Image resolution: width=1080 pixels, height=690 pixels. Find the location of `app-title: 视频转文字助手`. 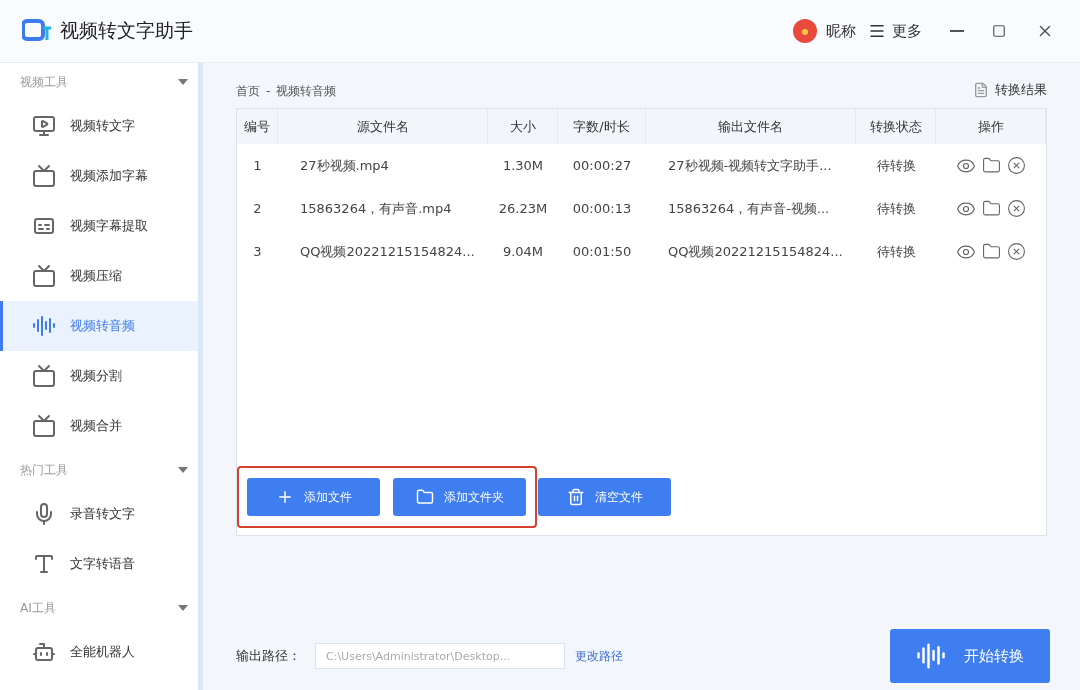

app-title: 视频转文字助手 is located at coordinates (126, 30).